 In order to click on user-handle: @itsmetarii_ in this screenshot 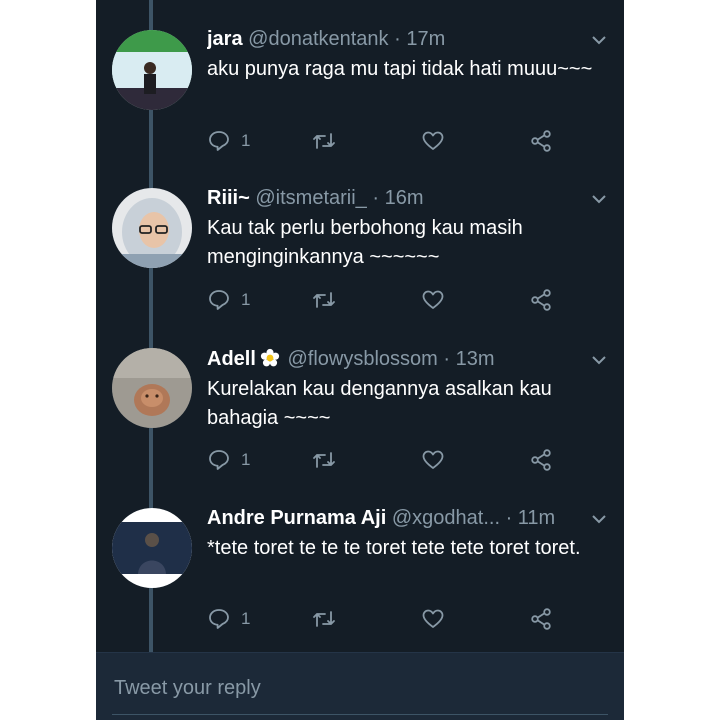, I will do `click(310, 198)`.